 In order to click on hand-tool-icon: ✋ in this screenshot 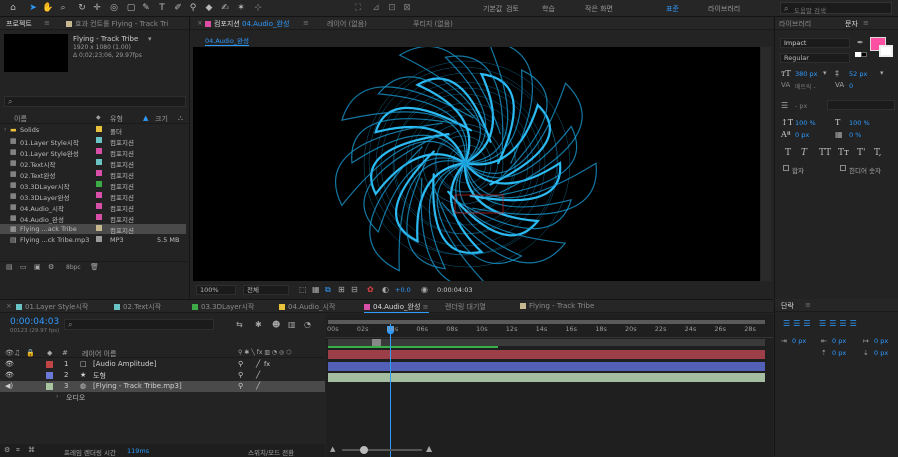, I will do `click(48, 8)`.